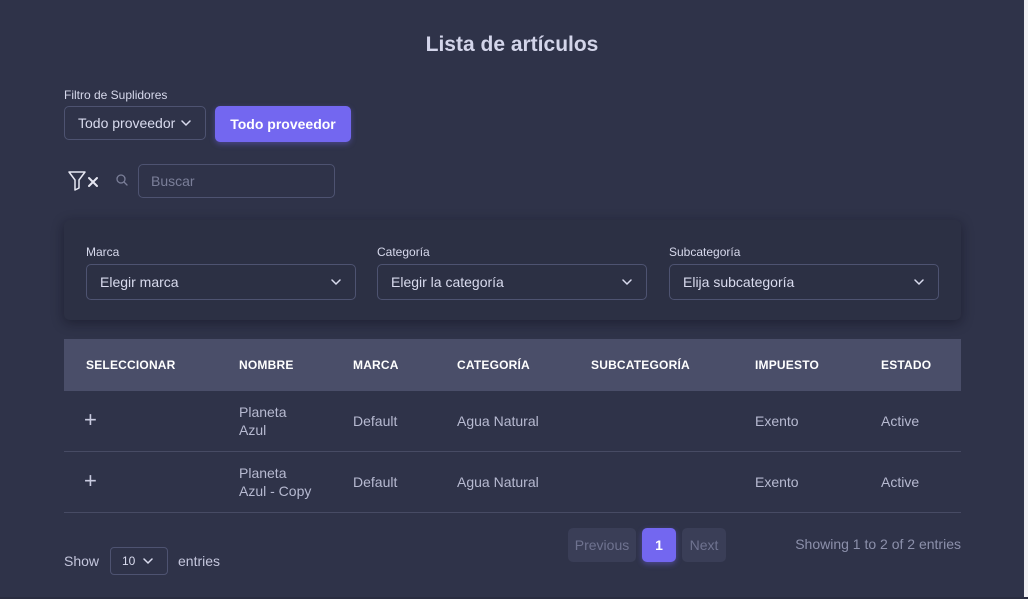  What do you see at coordinates (493, 365) in the screenshot?
I see `col-header-category: CATEGORÍA` at bounding box center [493, 365].